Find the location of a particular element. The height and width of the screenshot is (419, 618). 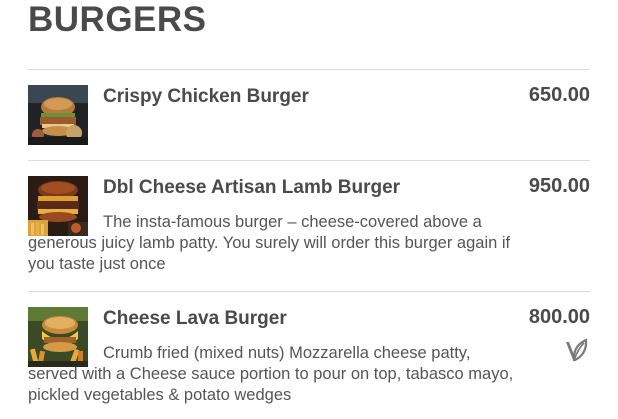

item-name: Cheese Lava Burger is located at coordinates (195, 318).